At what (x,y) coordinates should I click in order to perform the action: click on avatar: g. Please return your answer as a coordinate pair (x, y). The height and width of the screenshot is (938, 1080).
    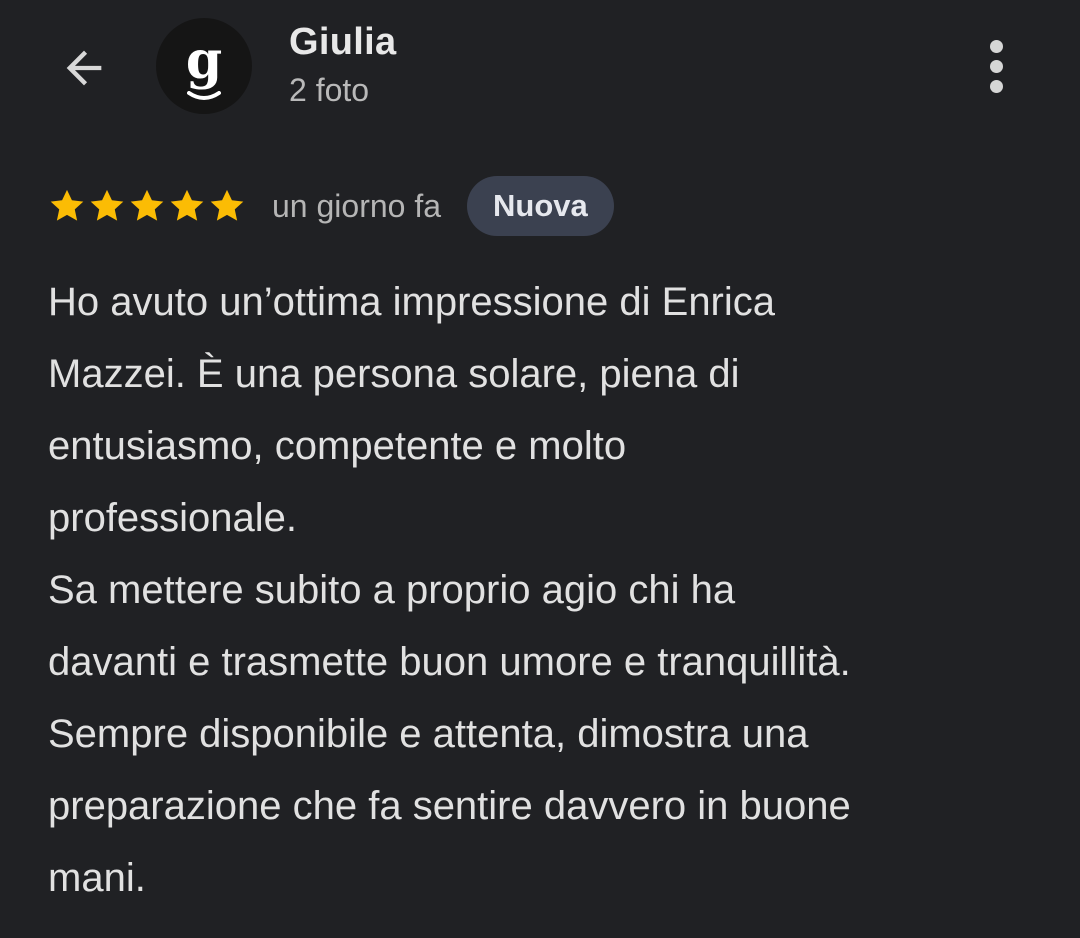
    Looking at the image, I should click on (204, 66).